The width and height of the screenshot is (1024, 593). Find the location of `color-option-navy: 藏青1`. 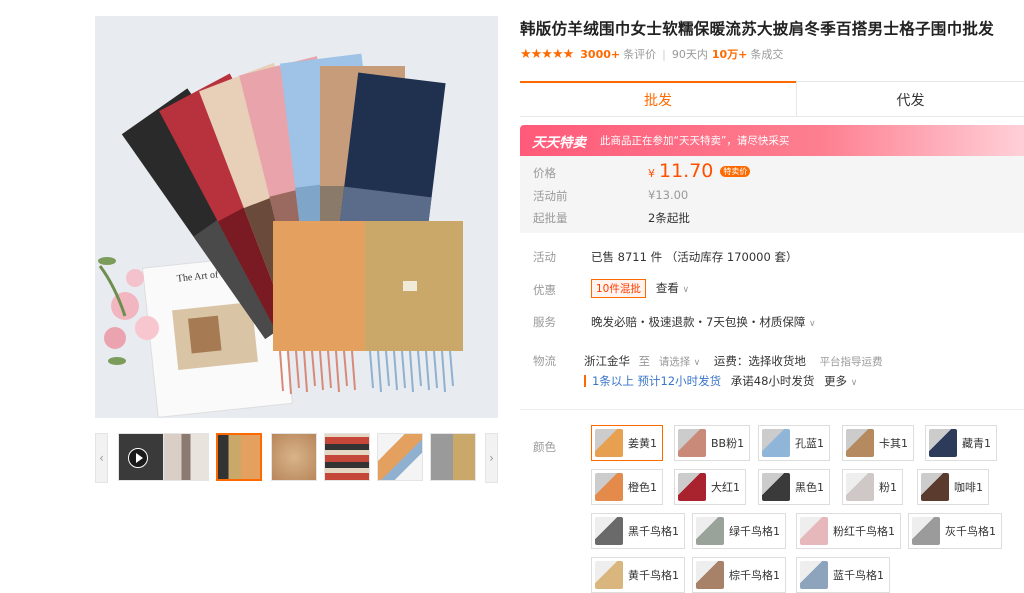

color-option-navy: 藏青1 is located at coordinates (961, 443).